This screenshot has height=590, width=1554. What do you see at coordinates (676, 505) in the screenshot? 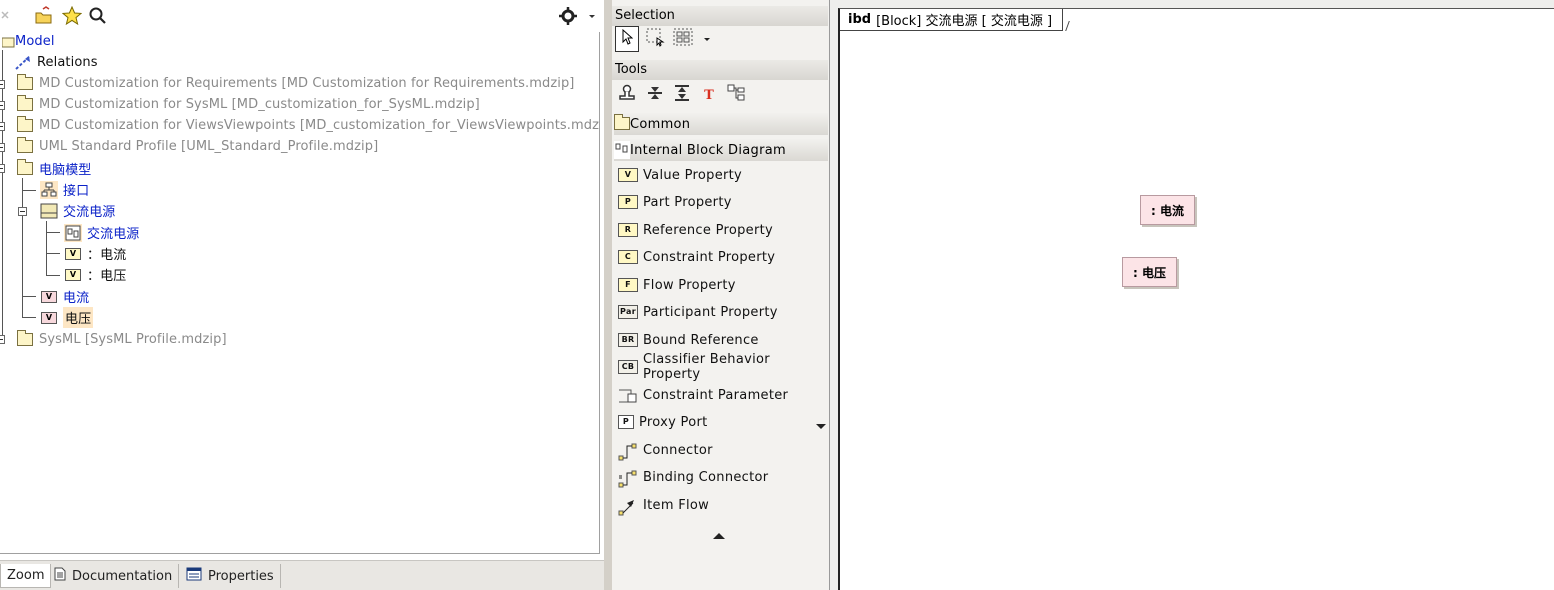
I see `palette-item-label: Item Flow` at bounding box center [676, 505].